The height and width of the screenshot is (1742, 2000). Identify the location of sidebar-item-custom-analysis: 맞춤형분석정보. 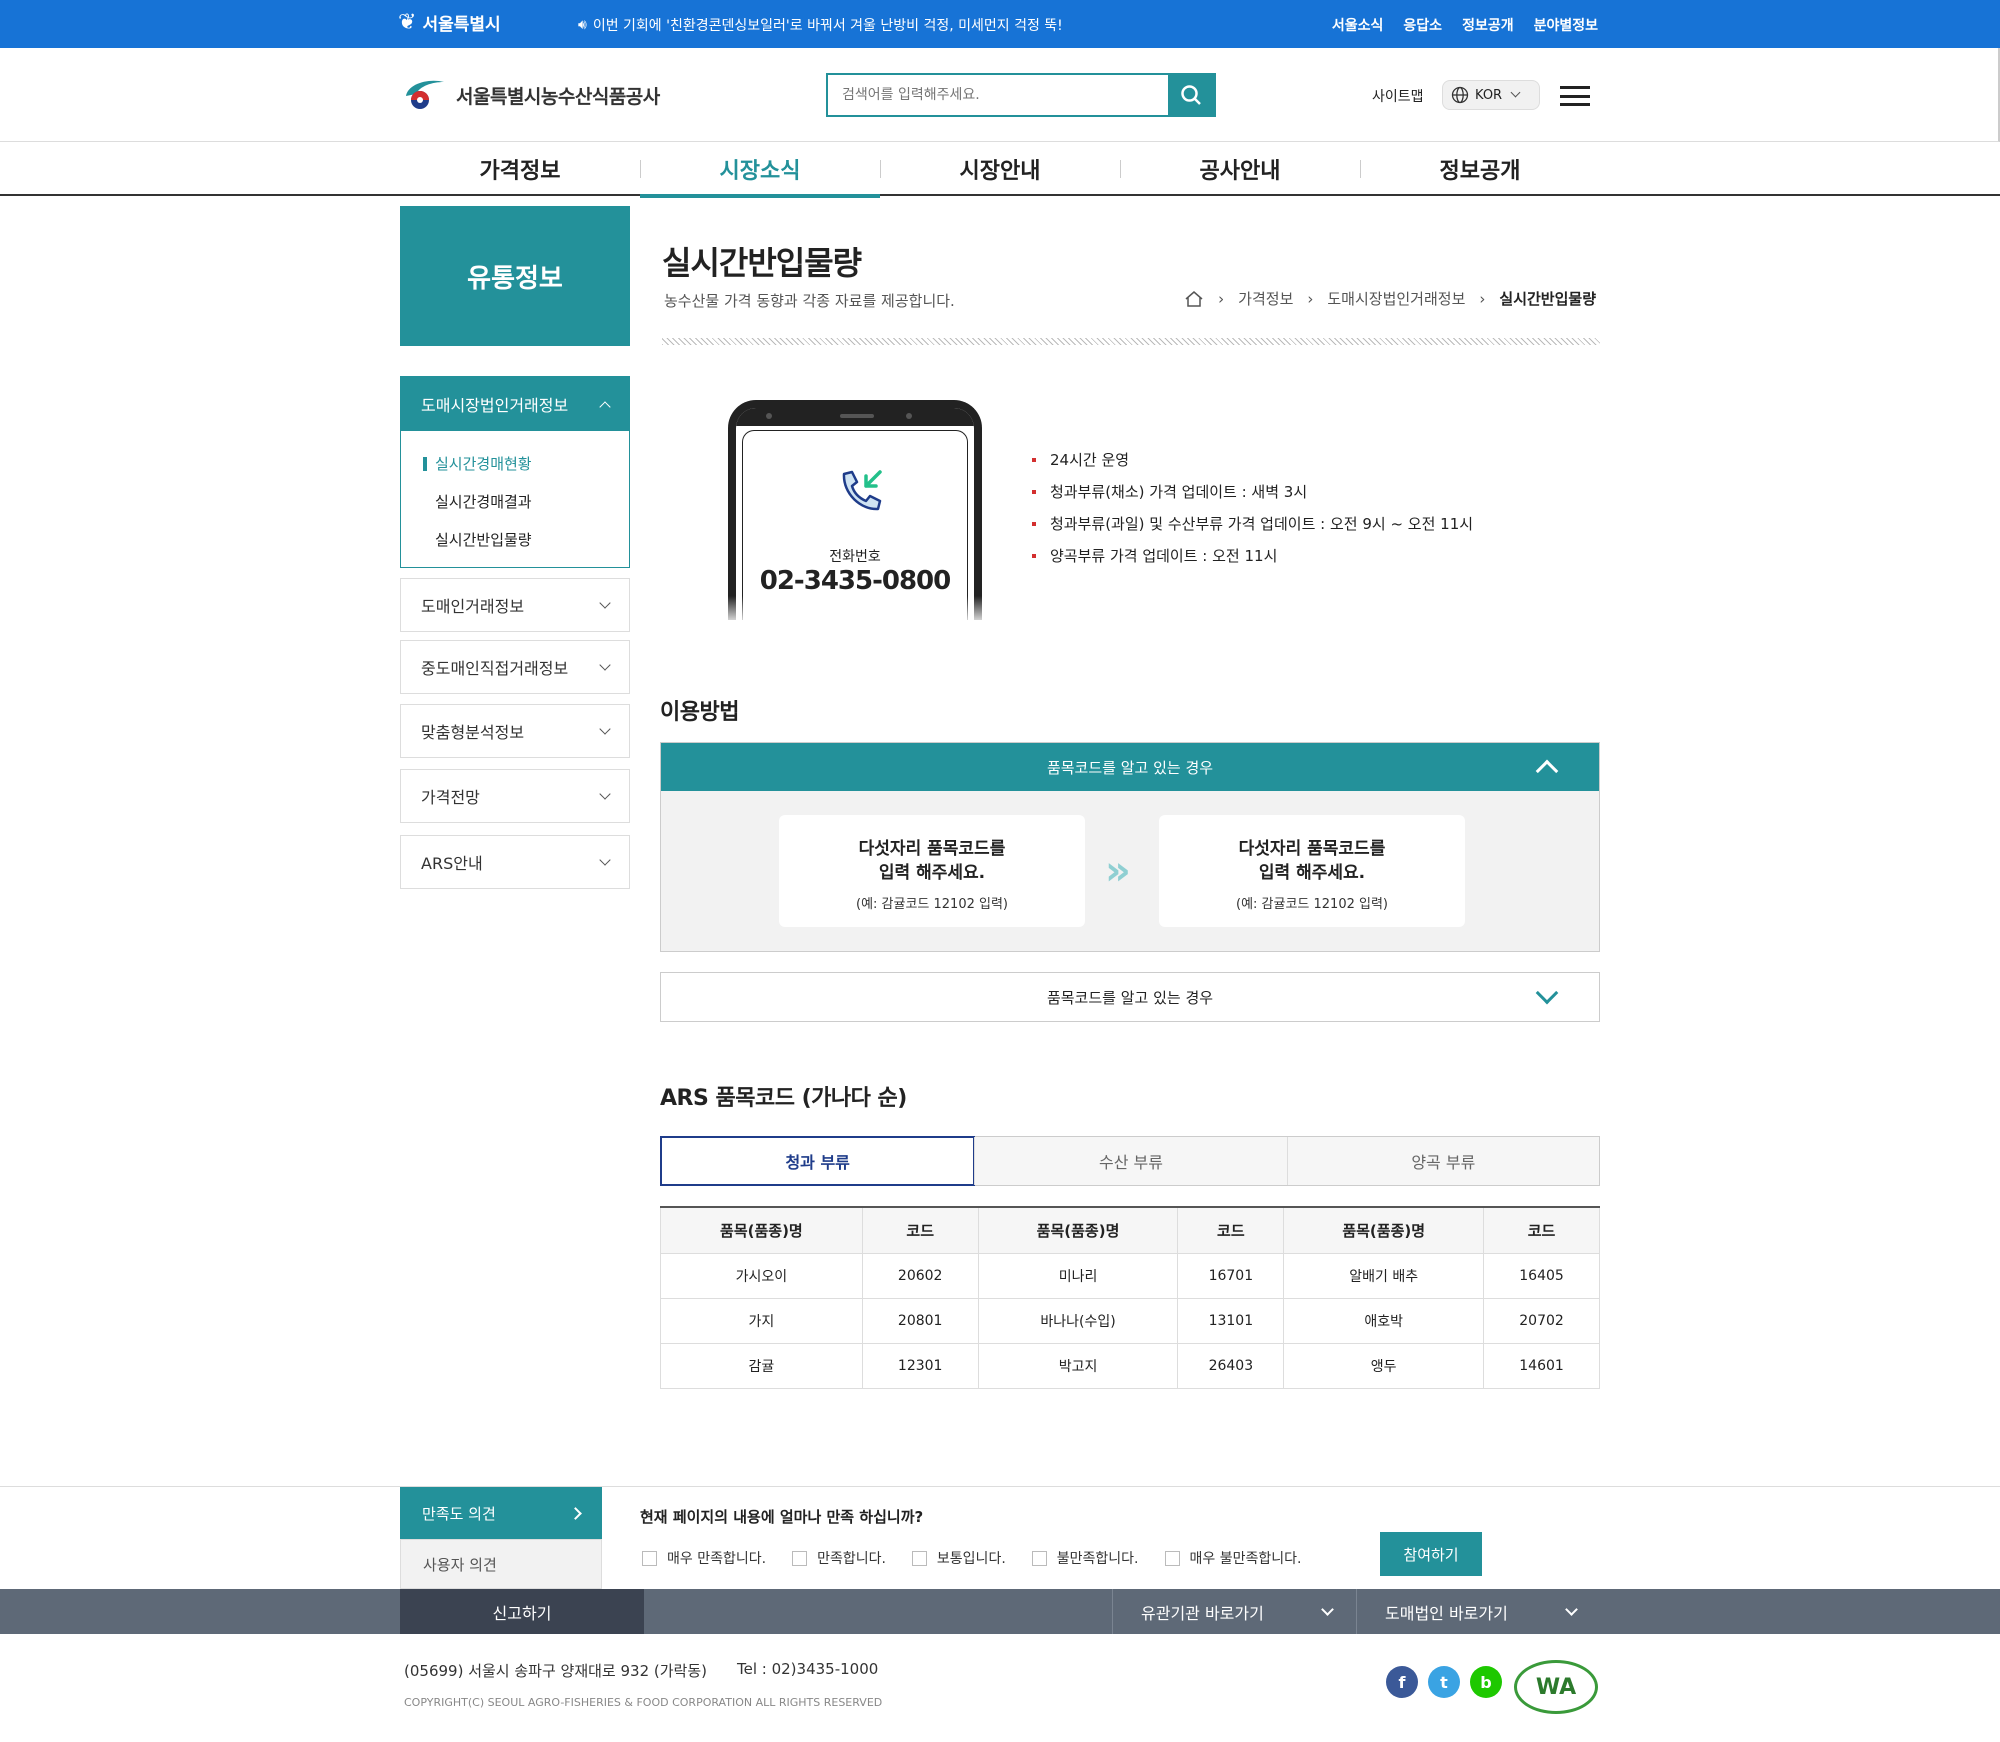
(515, 731).